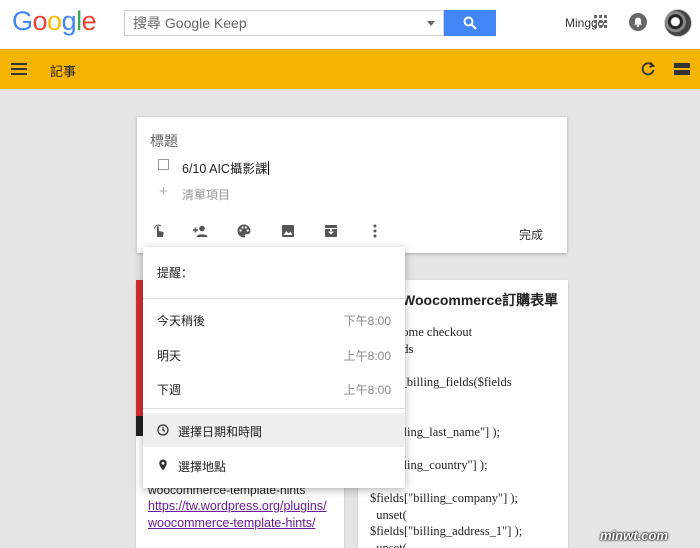  I want to click on location-pin-icon, so click(163, 465).